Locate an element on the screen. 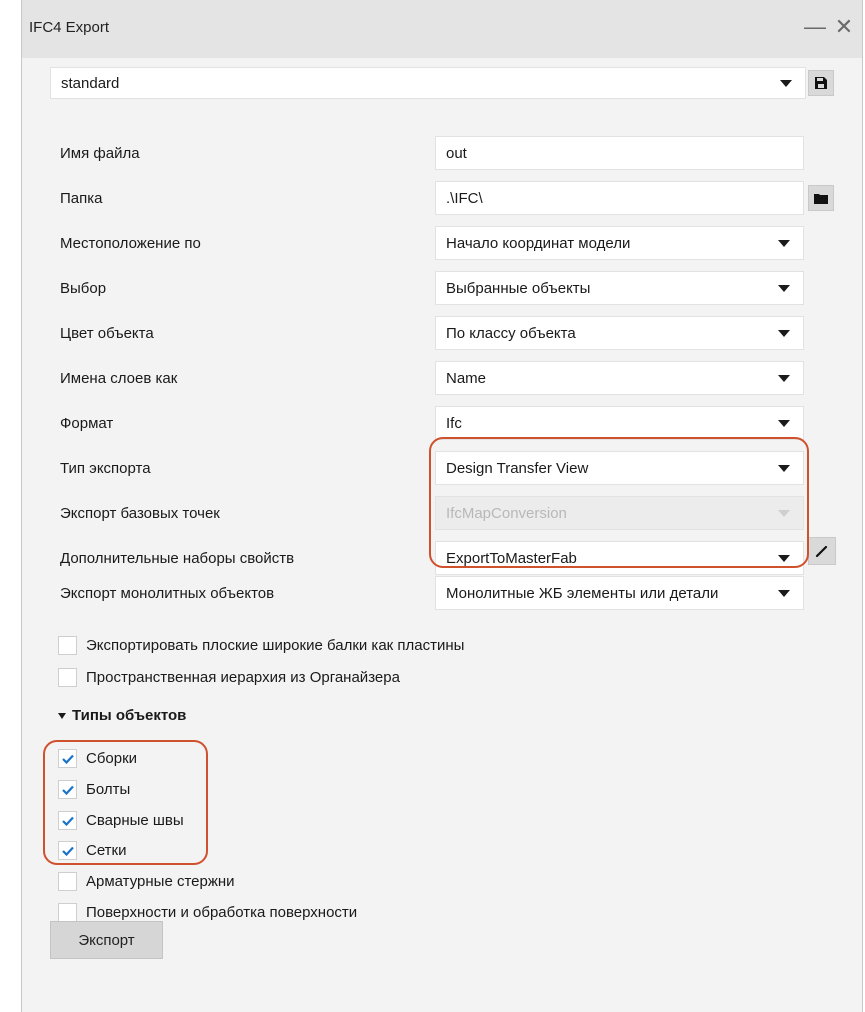 This screenshot has width=865, height=1012. save-icon is located at coordinates (821, 83).